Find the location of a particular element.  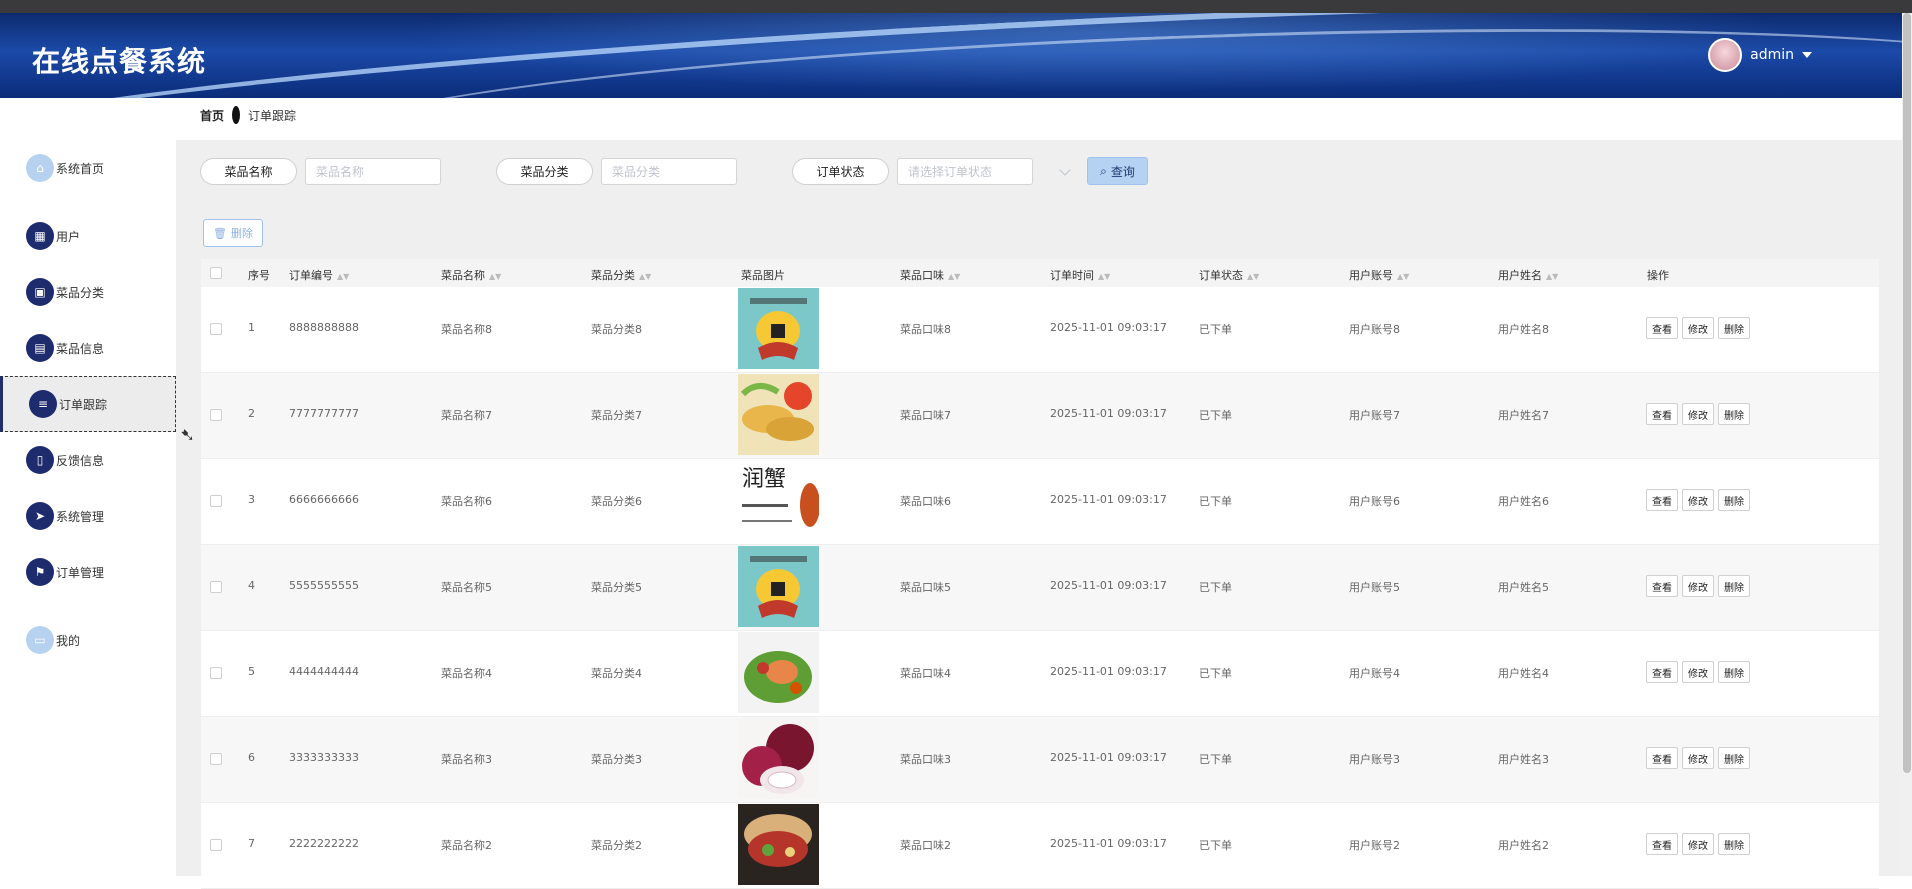

sidebar-item-dish-info: ▤ 菜品信息 is located at coordinates (88, 348).